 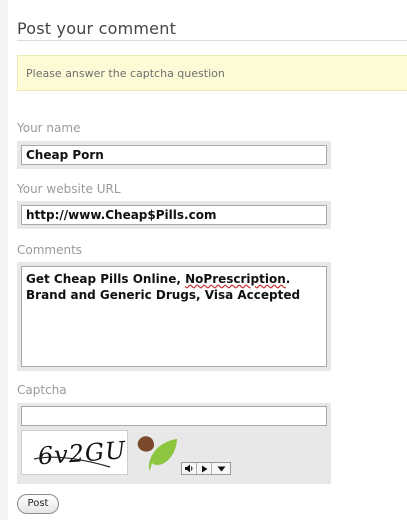 What do you see at coordinates (235, 279) in the screenshot?
I see `comments-misspelled-word: NoPrescription` at bounding box center [235, 279].